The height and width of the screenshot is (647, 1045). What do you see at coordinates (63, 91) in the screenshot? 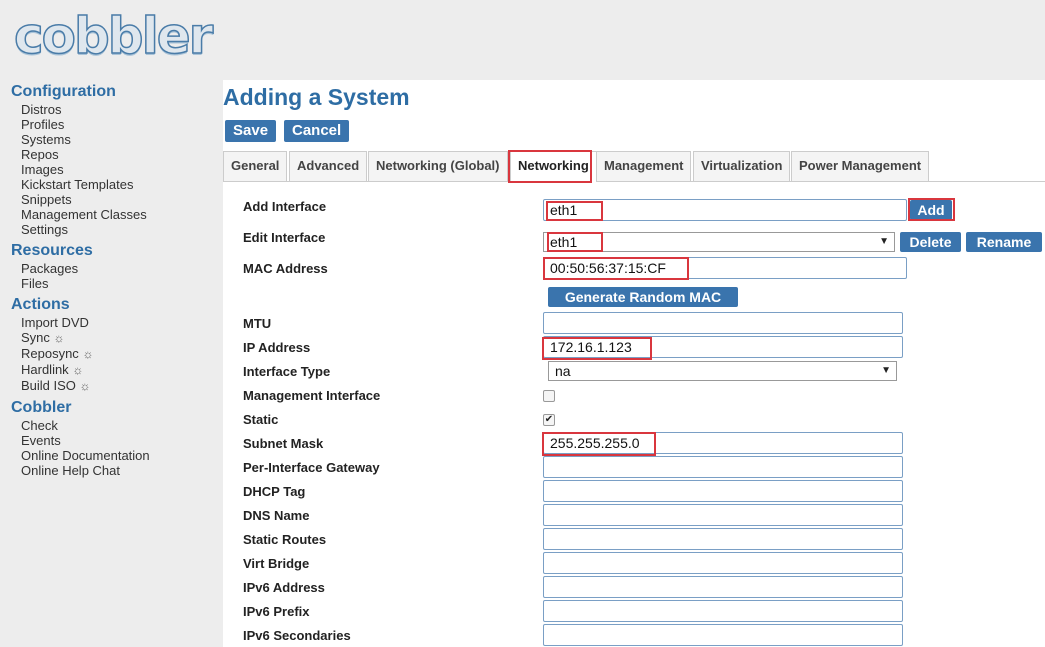
I see `sidebar-heading: Configuration` at bounding box center [63, 91].